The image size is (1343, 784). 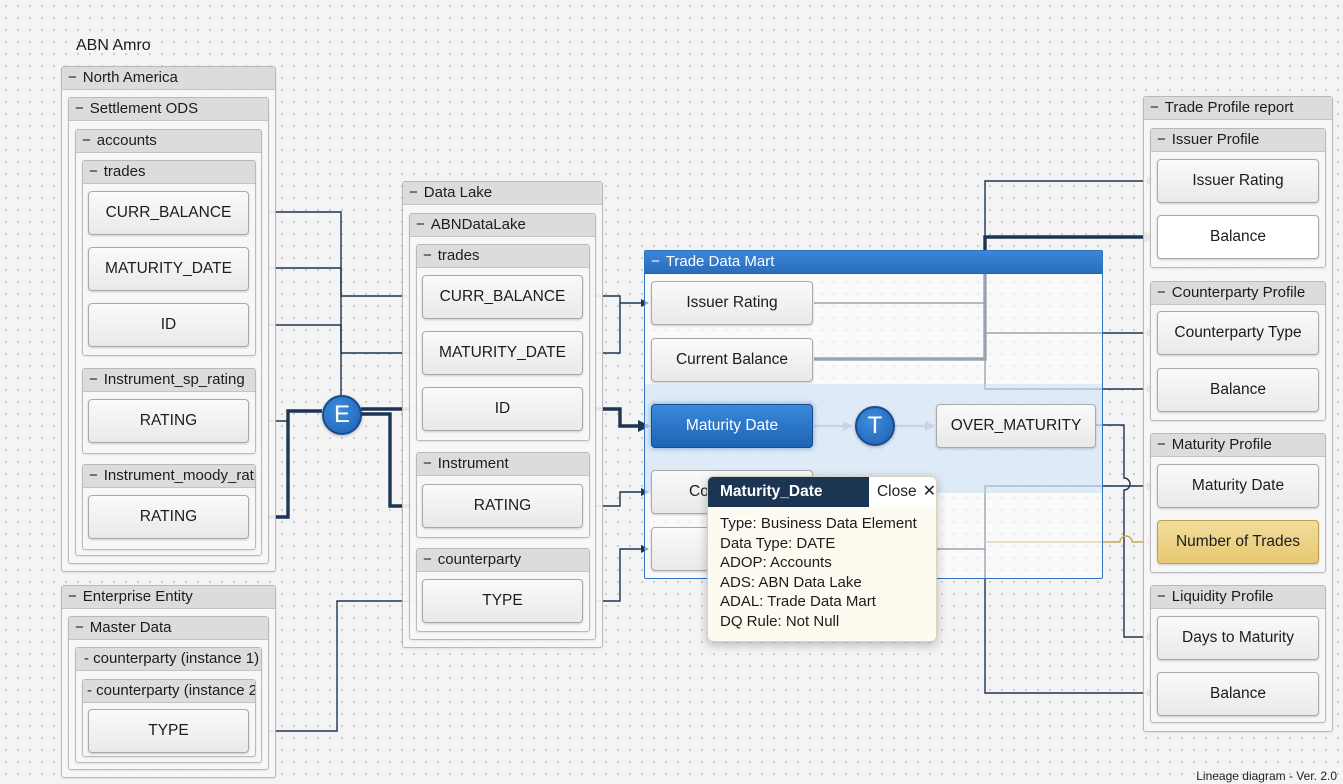 What do you see at coordinates (896, 491) in the screenshot?
I see `popup-close-label: Close` at bounding box center [896, 491].